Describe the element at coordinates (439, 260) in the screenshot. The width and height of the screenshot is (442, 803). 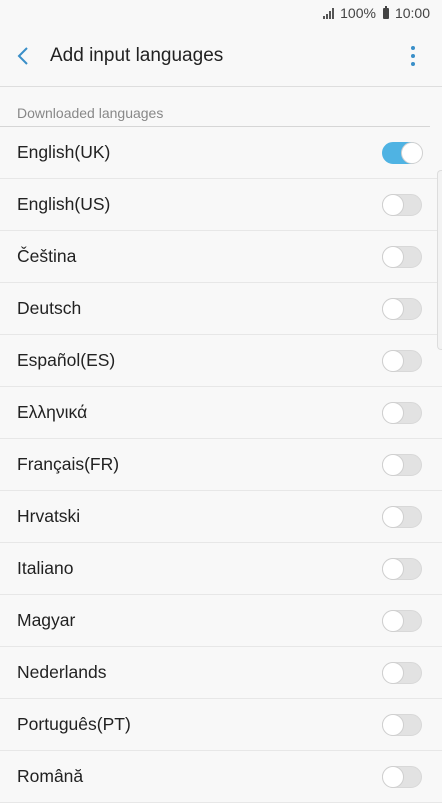
I see `scroll-indicator` at that location.